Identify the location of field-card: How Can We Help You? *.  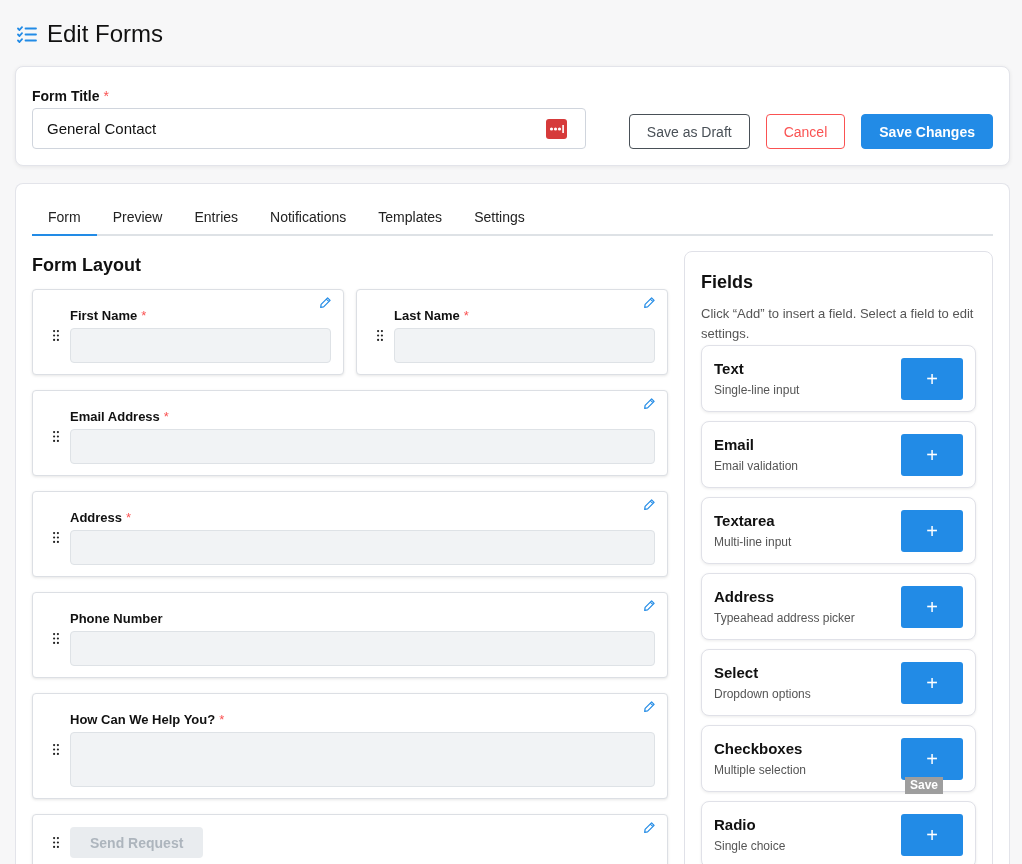
(350, 746).